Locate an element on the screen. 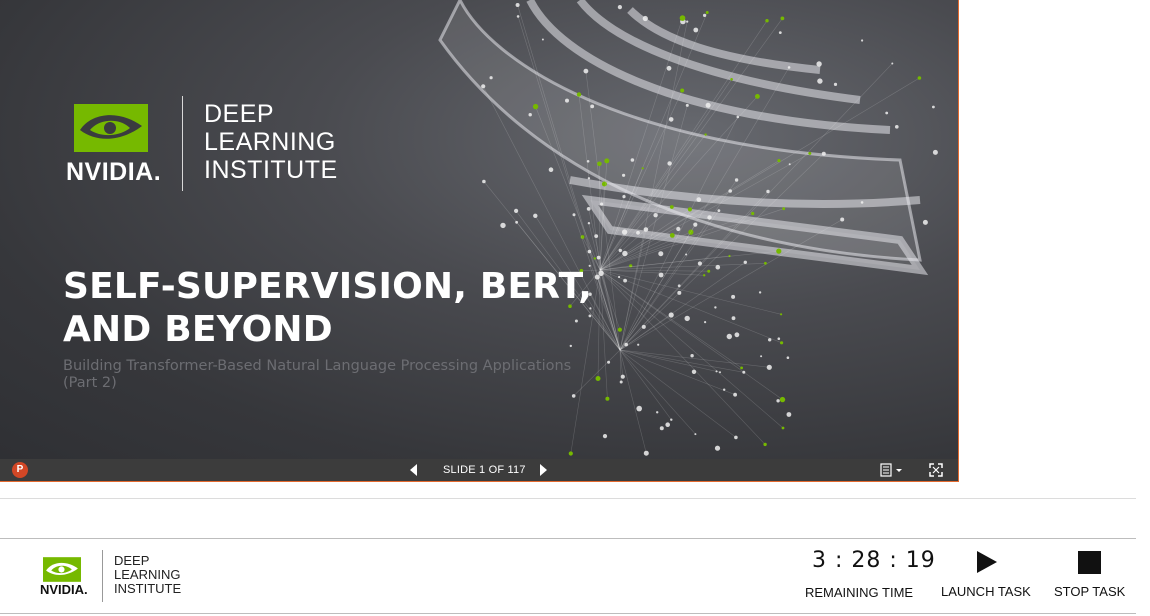  slide-logo: NVIDIA. DEEP LEARNING INSTITUTE is located at coordinates (211, 143).